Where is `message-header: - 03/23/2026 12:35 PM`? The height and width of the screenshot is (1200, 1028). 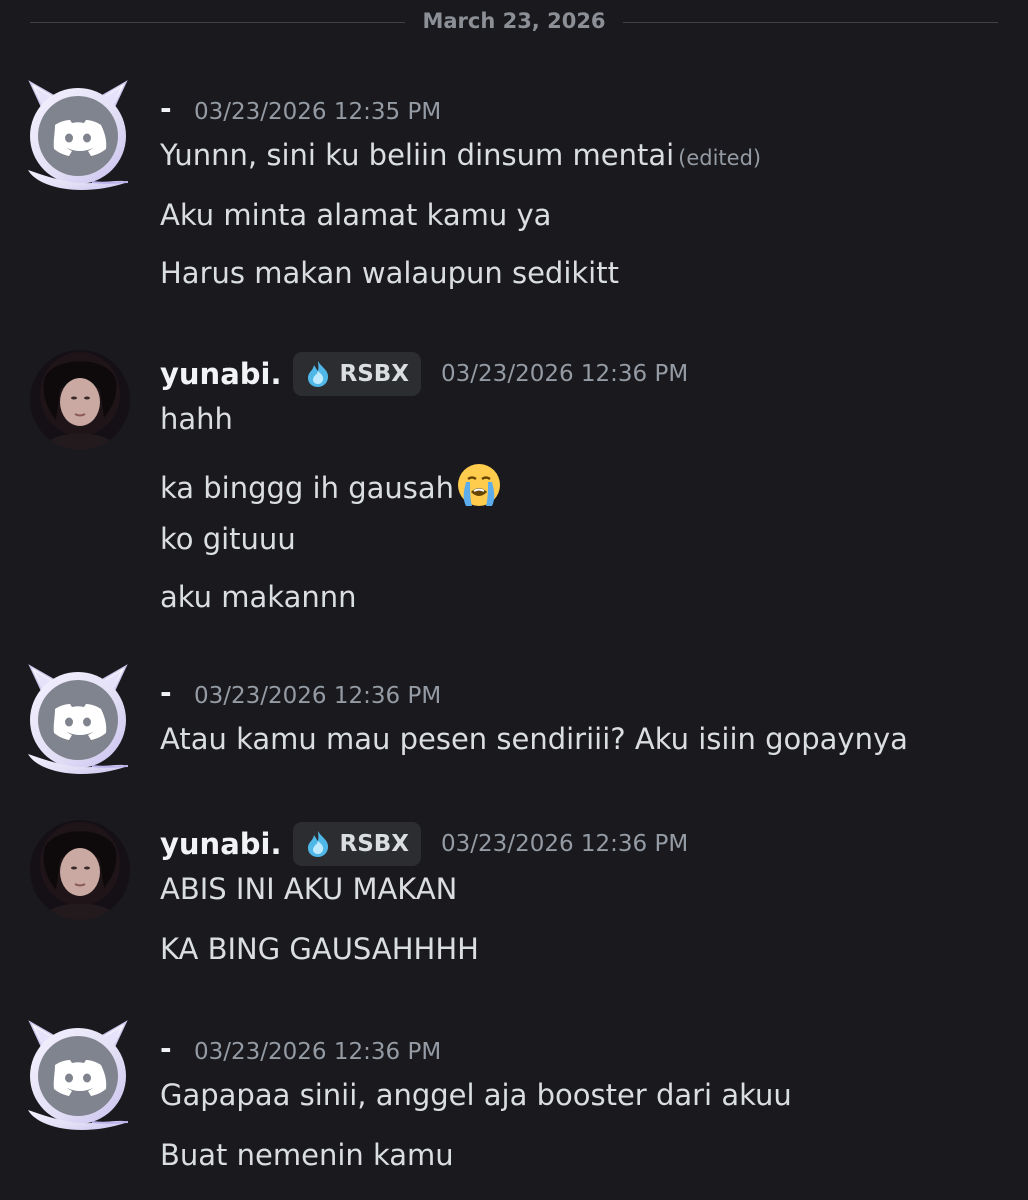
message-header: - 03/23/2026 12:35 PM is located at coordinates (300, 112).